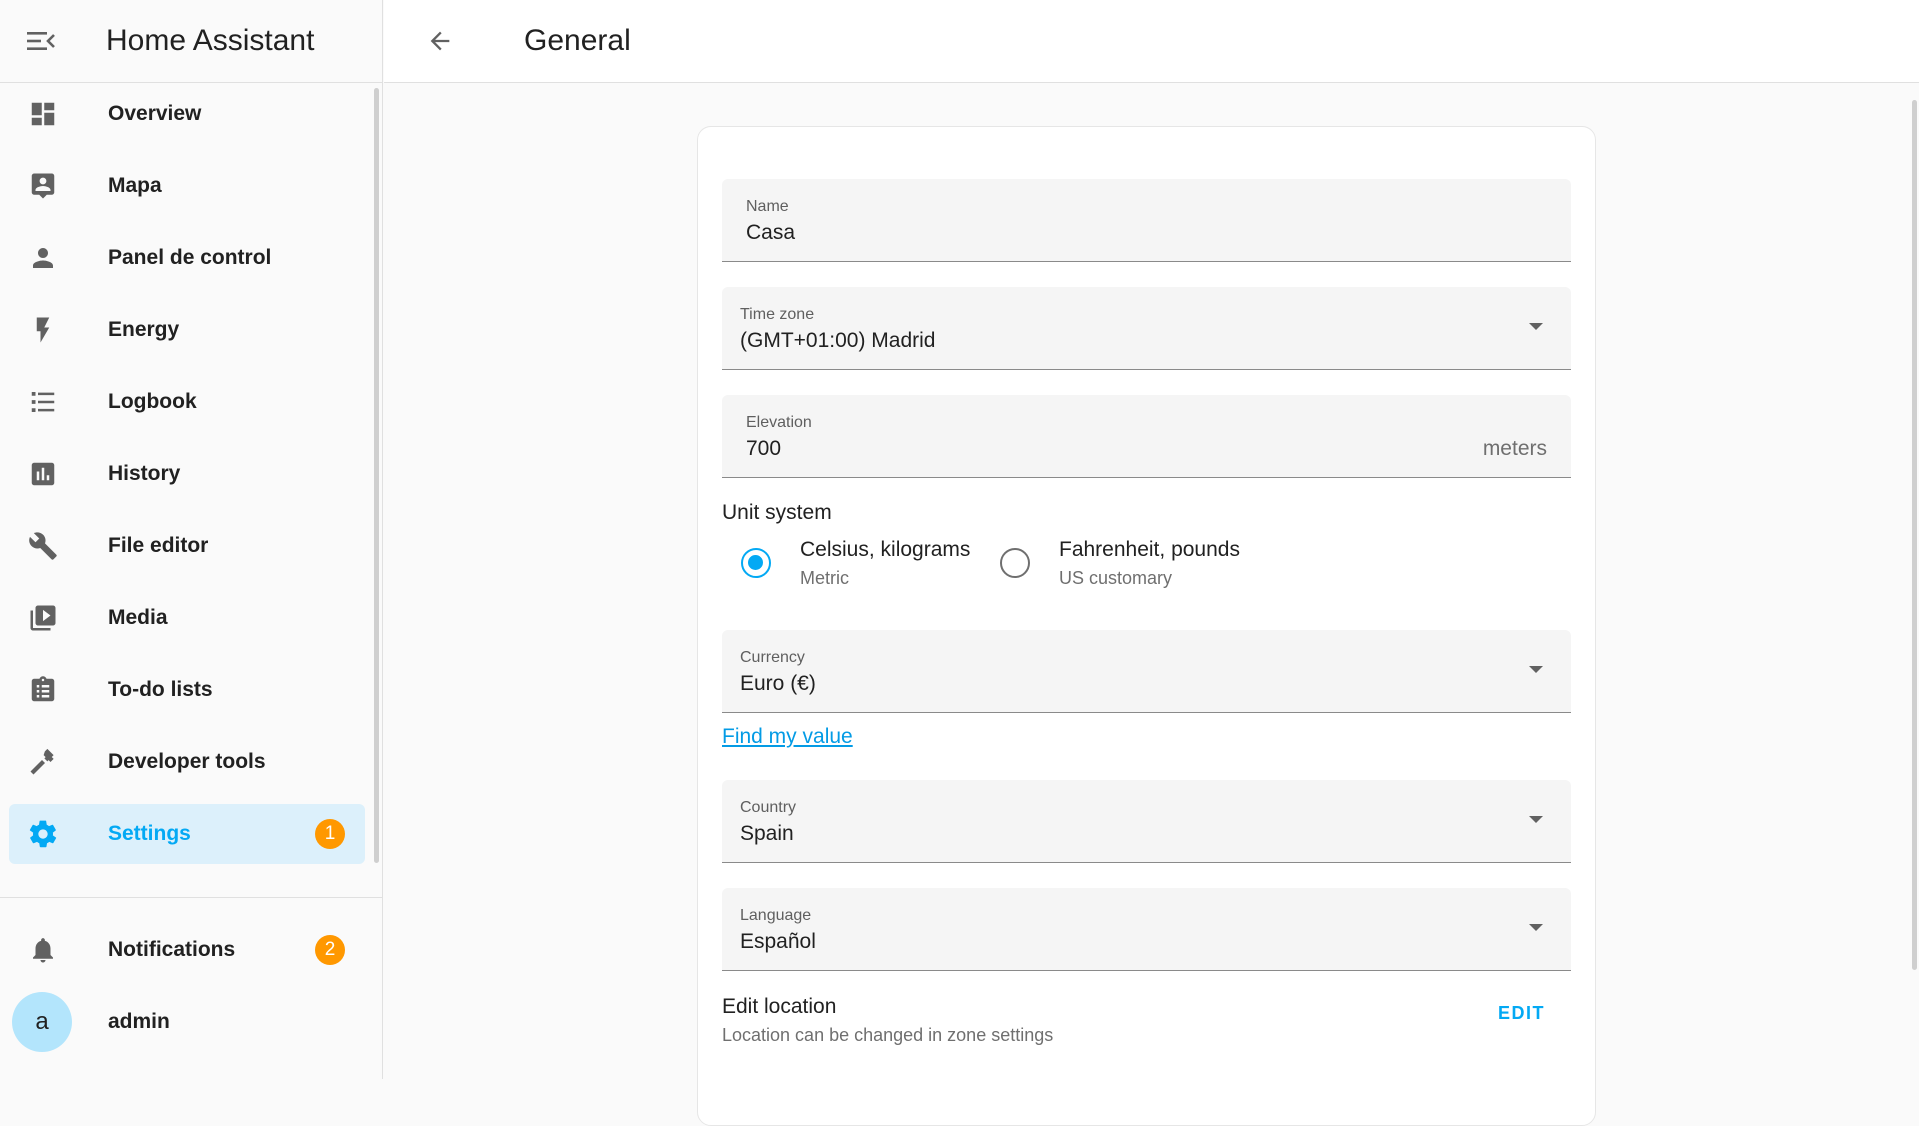 This screenshot has width=1919, height=1126. What do you see at coordinates (1146, 220) in the screenshot?
I see `name-field: Name Casa` at bounding box center [1146, 220].